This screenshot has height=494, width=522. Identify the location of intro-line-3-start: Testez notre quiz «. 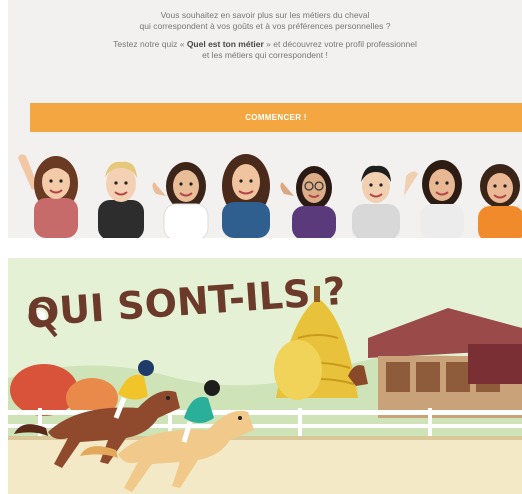
(150, 44).